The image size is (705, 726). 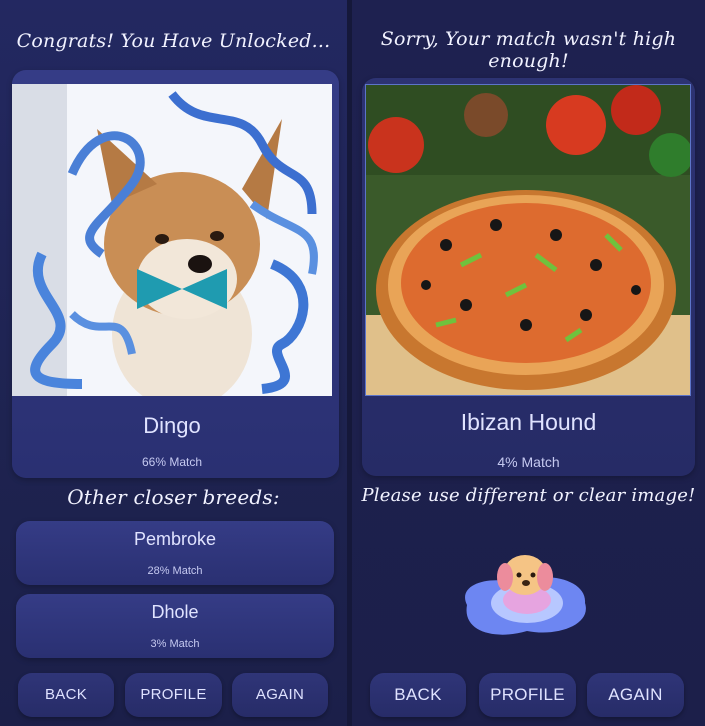 I want to click on top-breed-name: Dingo, so click(x=172, y=425).